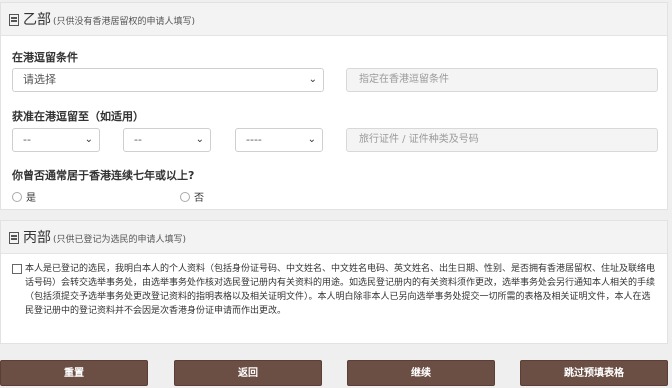 This screenshot has width=672, height=388. What do you see at coordinates (168, 80) in the screenshot?
I see `condition-select: 请选择 ⌄` at bounding box center [168, 80].